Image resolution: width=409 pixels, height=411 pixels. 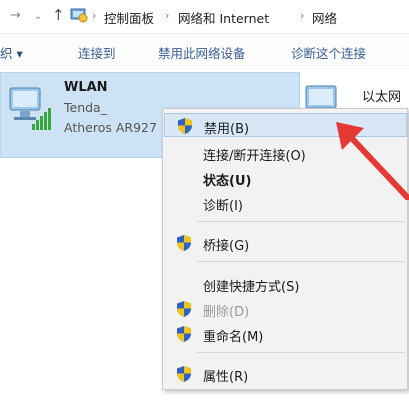 I want to click on breadcrumb-control-panel: 控制面板, so click(x=129, y=17).